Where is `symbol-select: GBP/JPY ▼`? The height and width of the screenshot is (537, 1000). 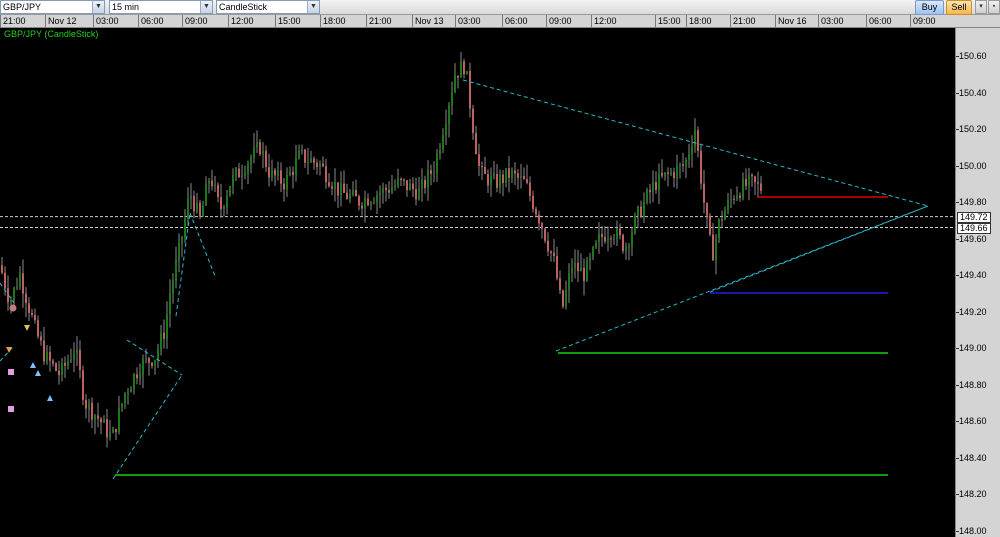
symbol-select: GBP/JPY ▼ is located at coordinates (52, 7).